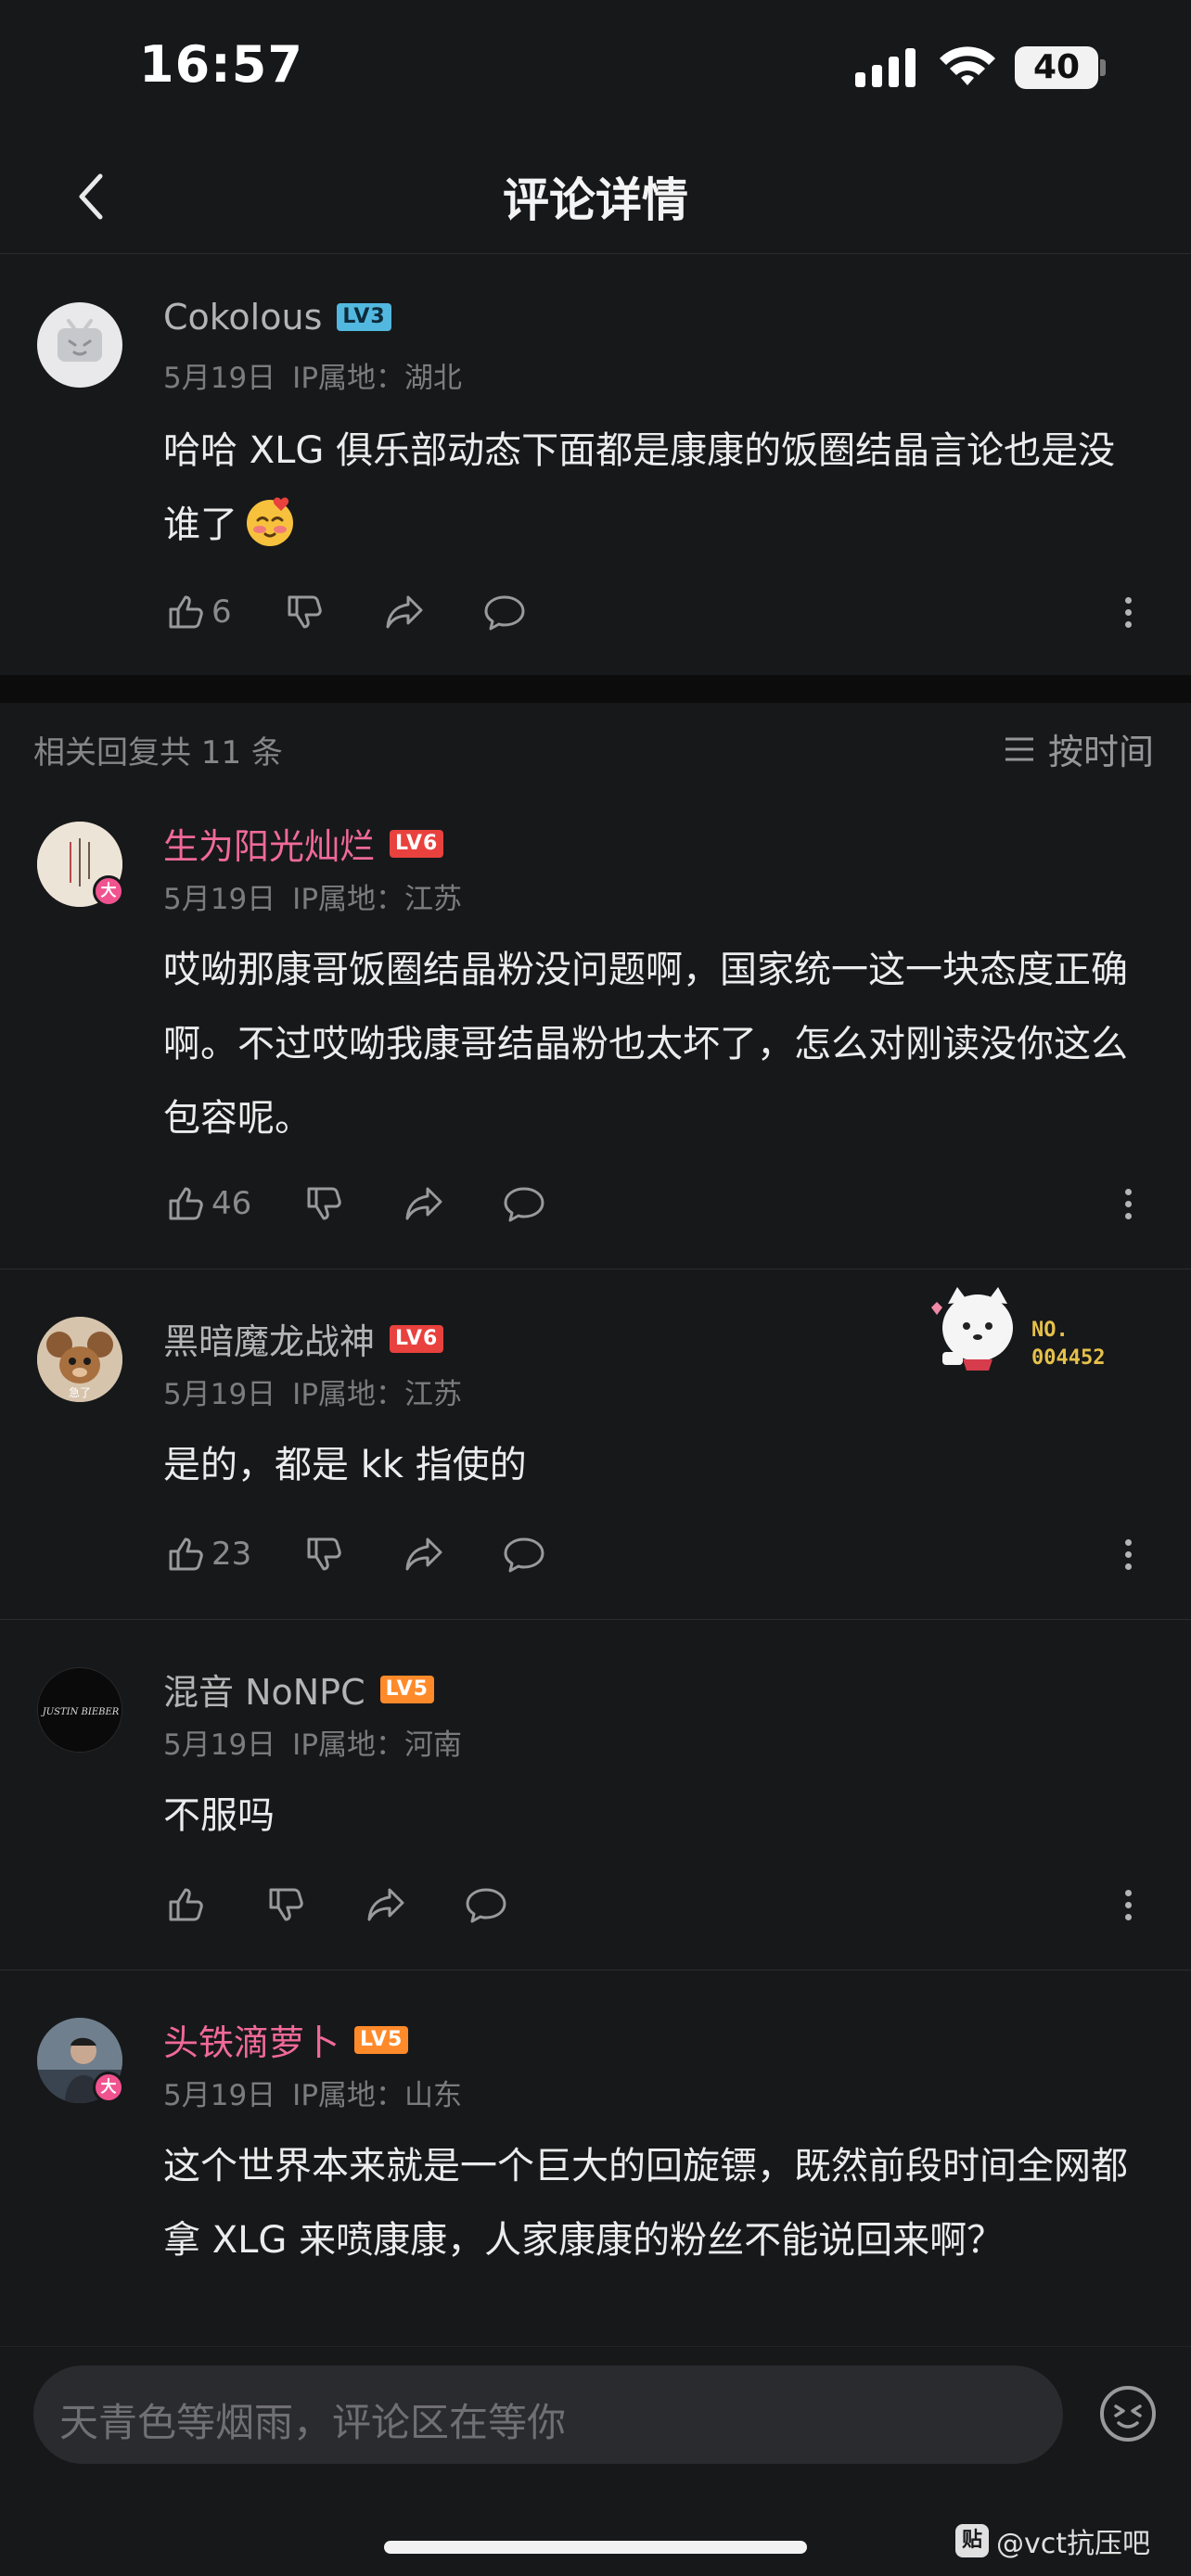 The width and height of the screenshot is (1191, 2576). What do you see at coordinates (548, 2415) in the screenshot?
I see `comment-input: 天青色等烟雨，评论区在等你` at bounding box center [548, 2415].